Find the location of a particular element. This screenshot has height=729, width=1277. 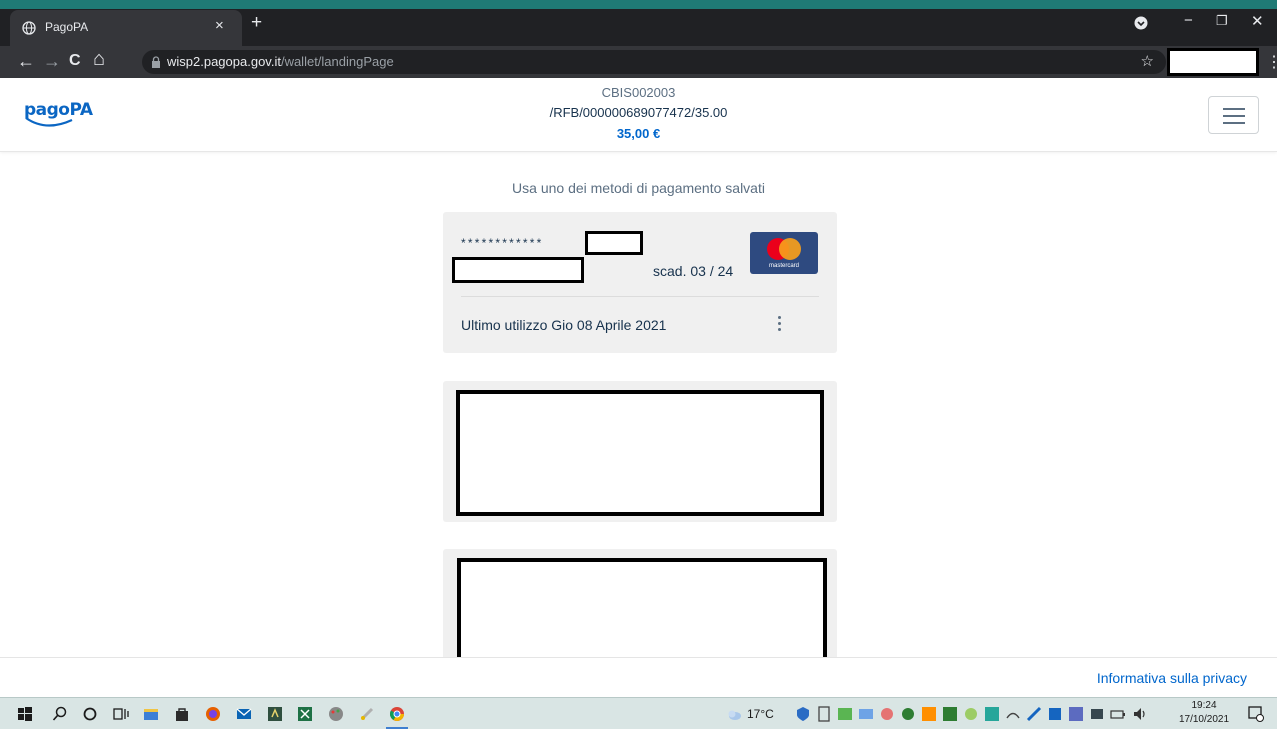

paint-icon is located at coordinates (336, 714).